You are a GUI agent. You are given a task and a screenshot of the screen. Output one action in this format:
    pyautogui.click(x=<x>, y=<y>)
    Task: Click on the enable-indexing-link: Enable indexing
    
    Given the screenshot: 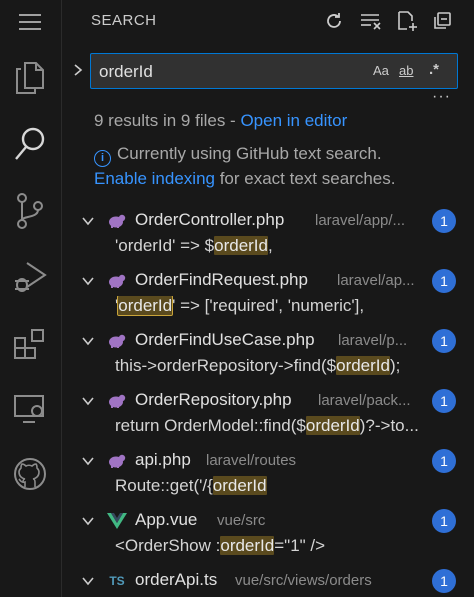 What is the action you would take?
    pyautogui.click(x=154, y=178)
    